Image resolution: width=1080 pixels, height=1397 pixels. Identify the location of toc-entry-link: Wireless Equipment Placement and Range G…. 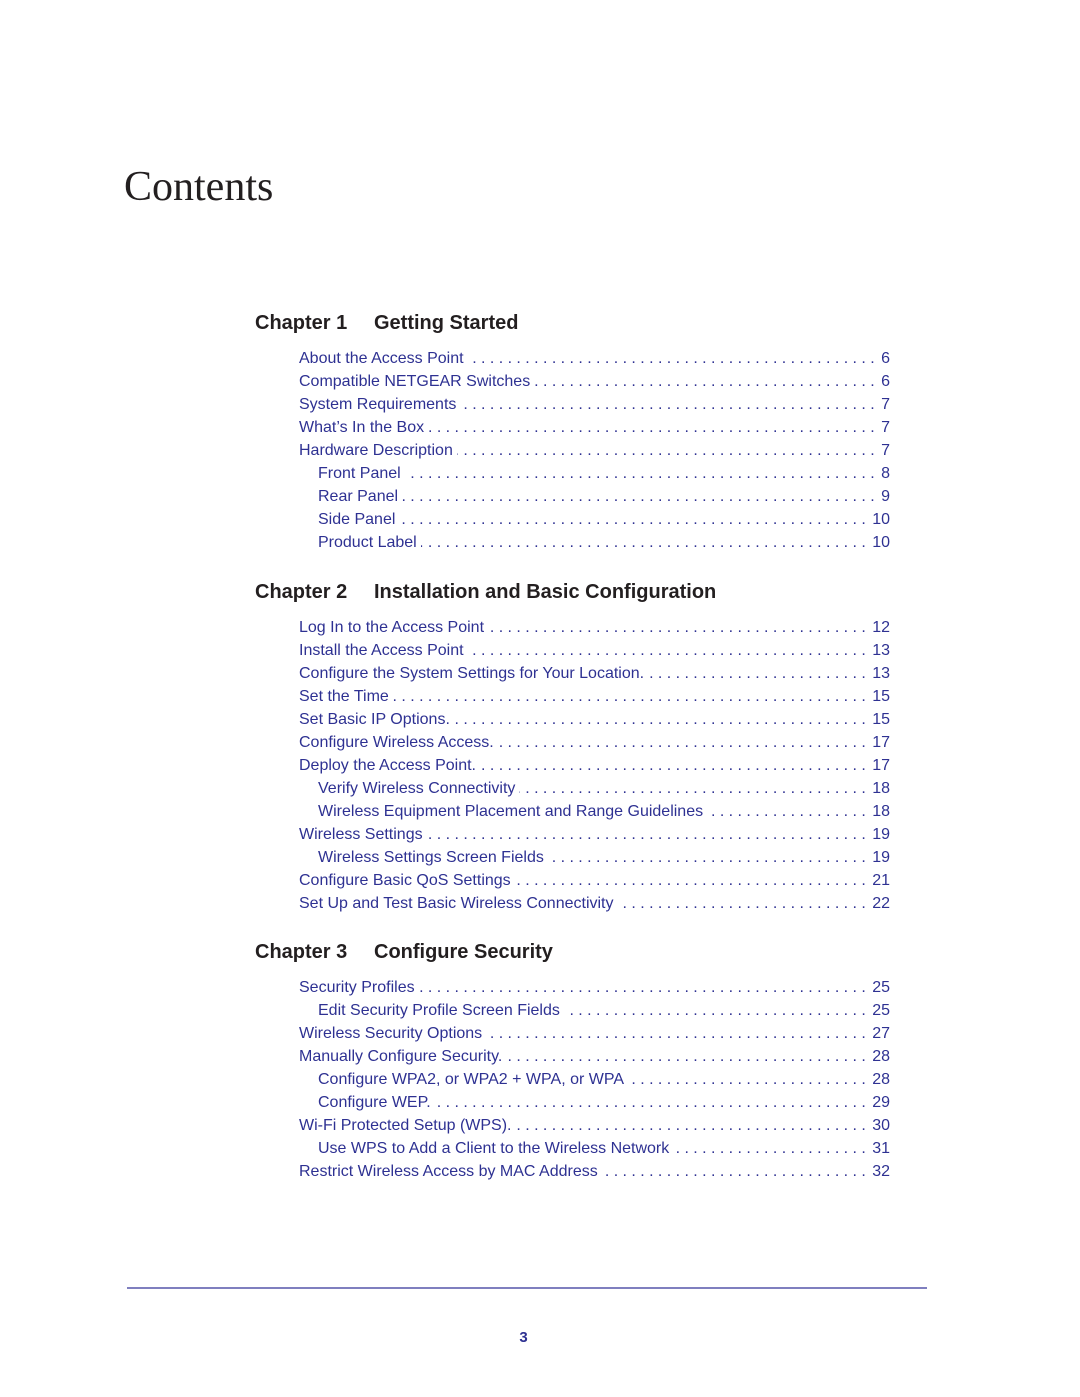
(572, 811).